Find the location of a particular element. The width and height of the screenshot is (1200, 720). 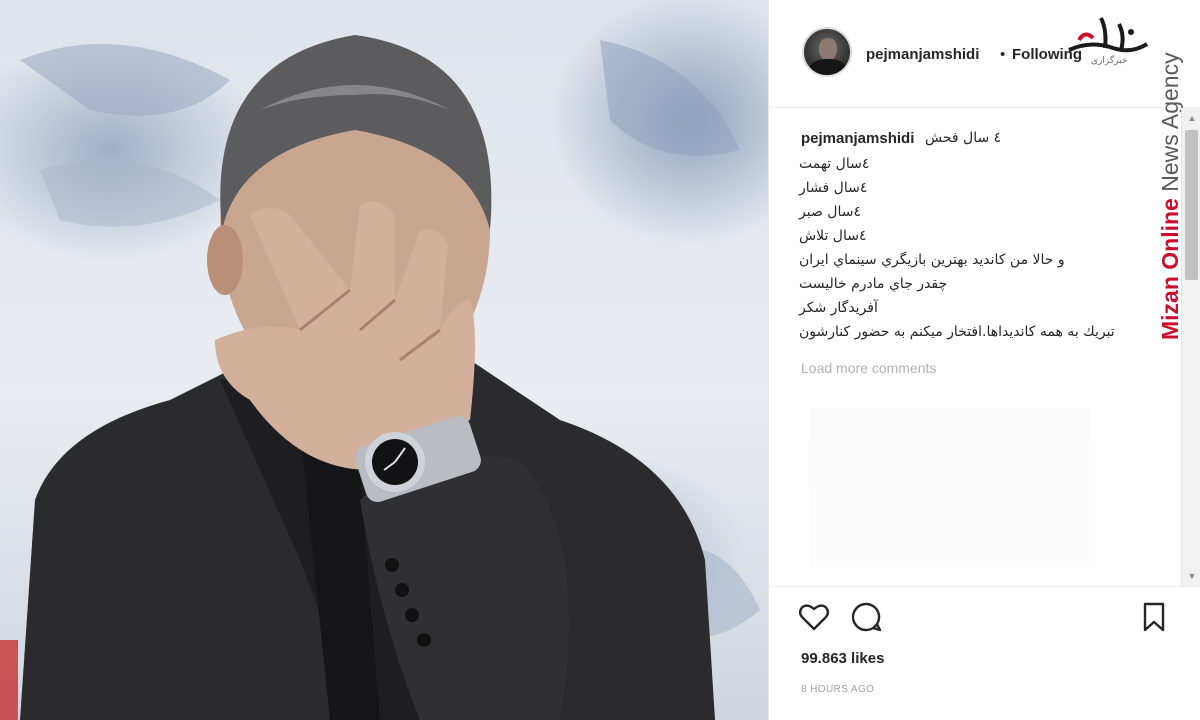

caption-line: ٤سال تهمت is located at coordinates (834, 164).